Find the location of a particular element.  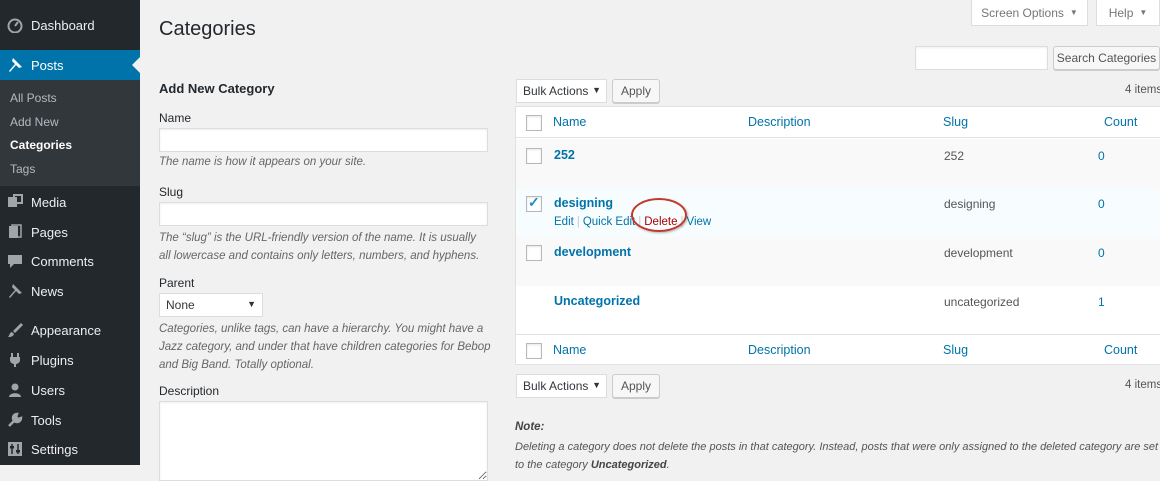

menu-tools-label: Tools is located at coordinates (46, 420).